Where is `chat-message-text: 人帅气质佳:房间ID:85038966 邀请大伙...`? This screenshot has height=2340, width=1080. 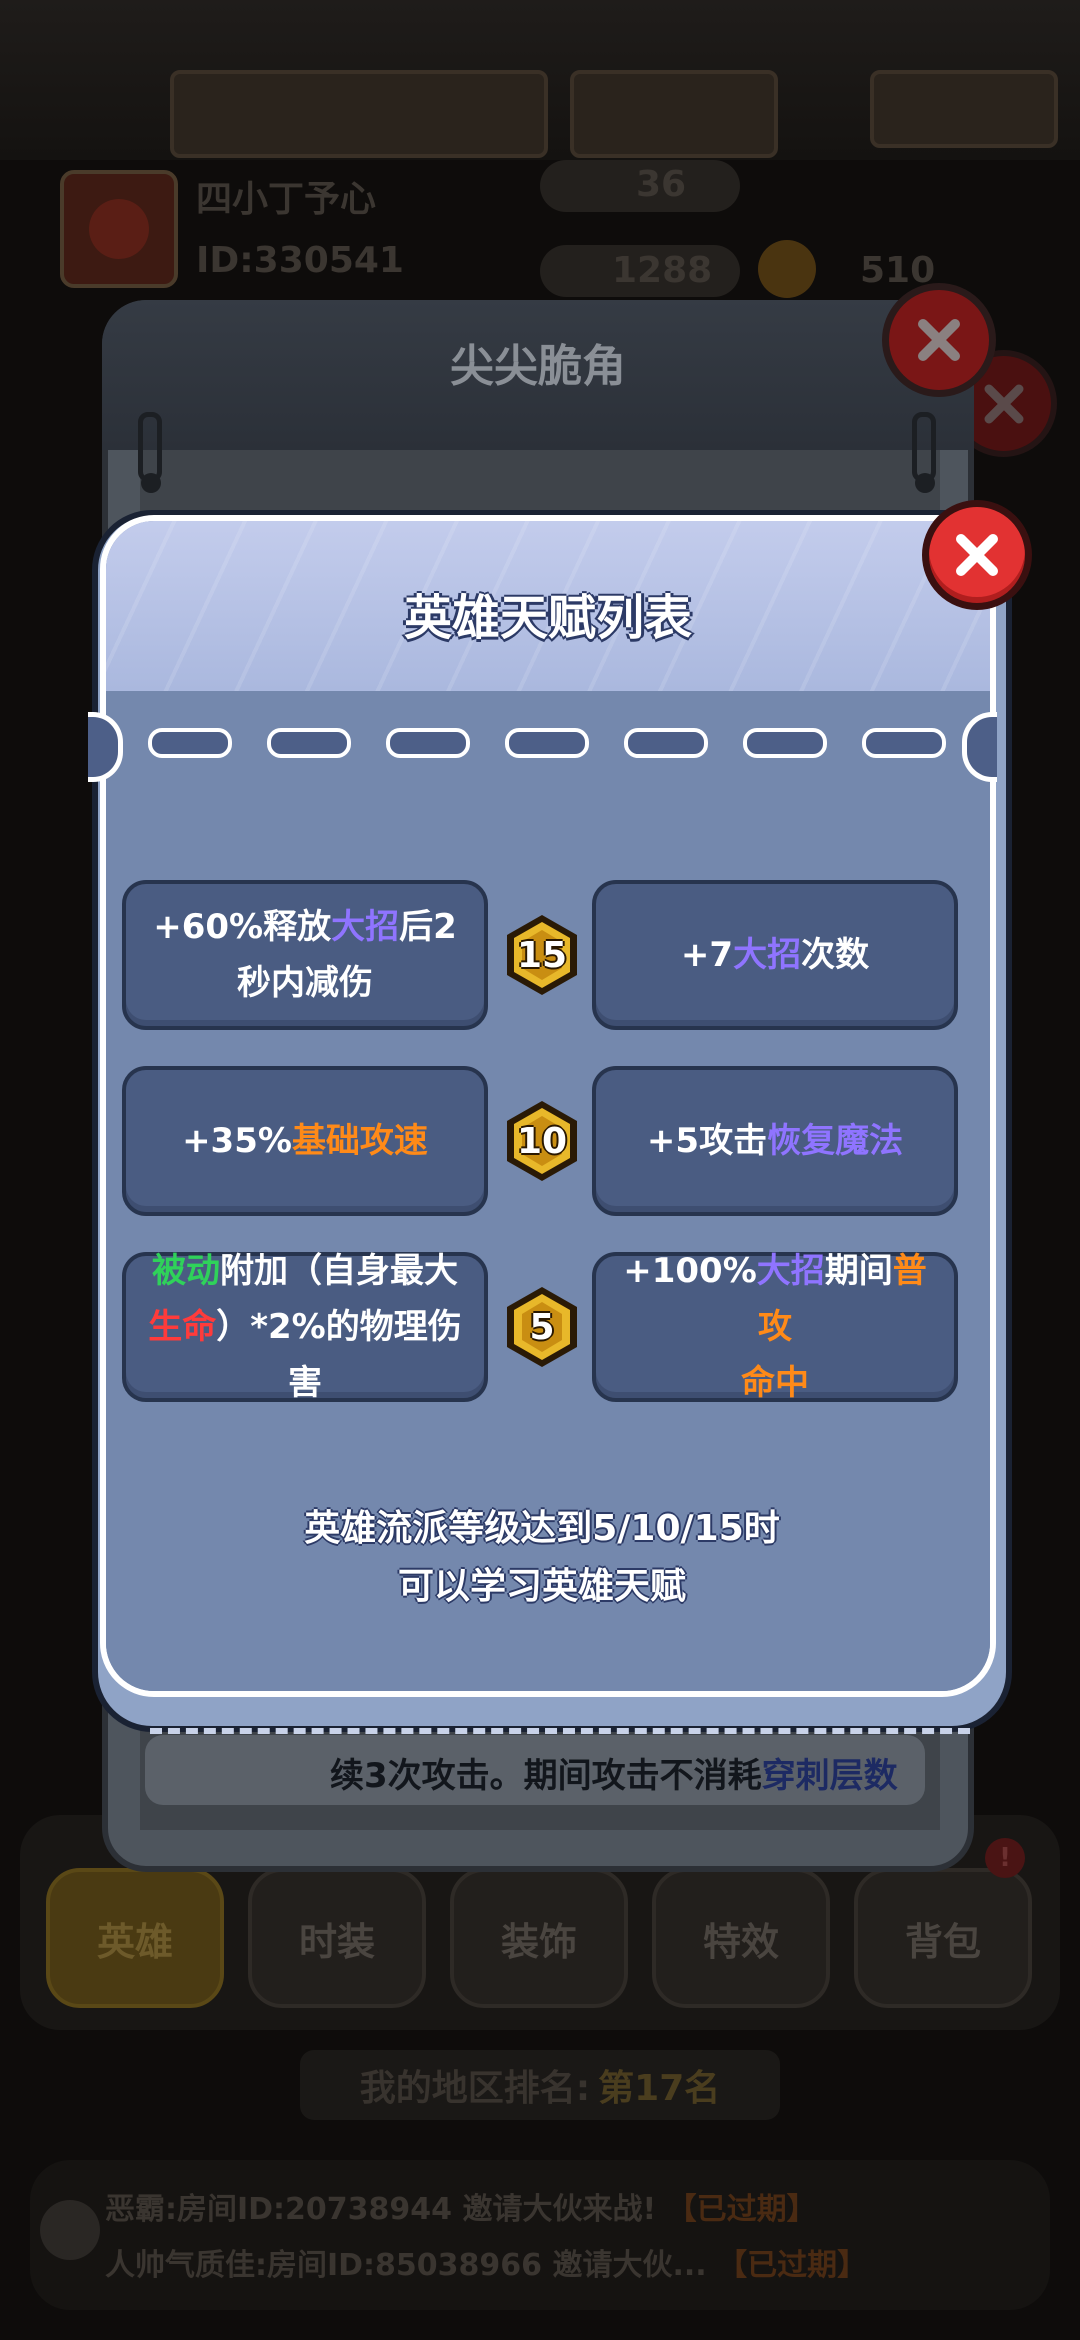 chat-message-text: 人帅气质佳:房间ID:85038966 邀请大伙... is located at coordinates (406, 2265).